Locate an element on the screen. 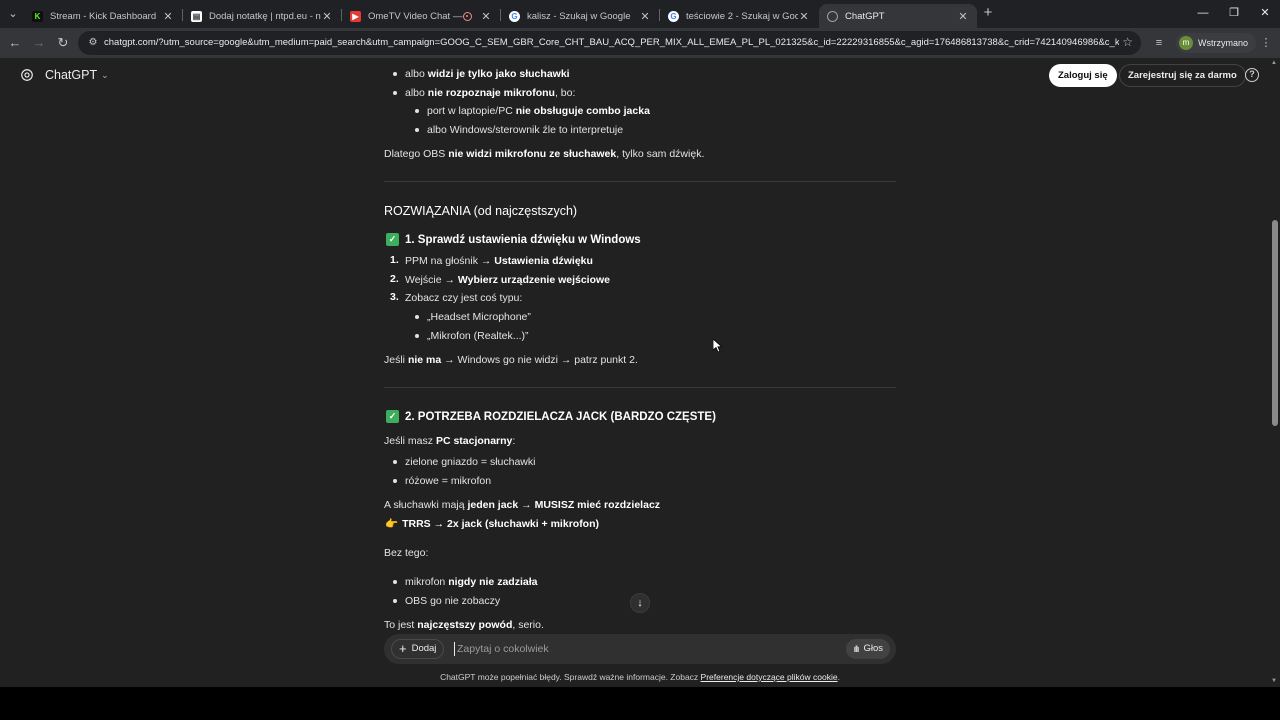 This screenshot has height=720, width=1280. back-arrow-icon: ← is located at coordinates (15, 43).